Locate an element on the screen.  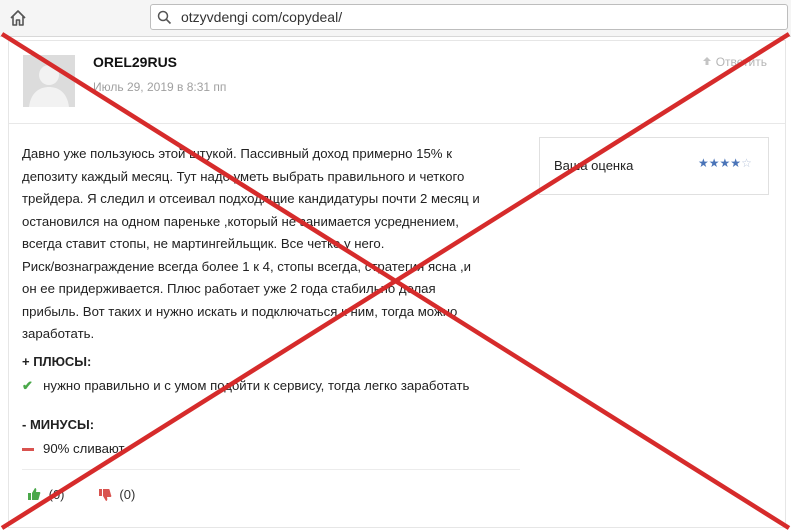
avatar is located at coordinates (49, 81).